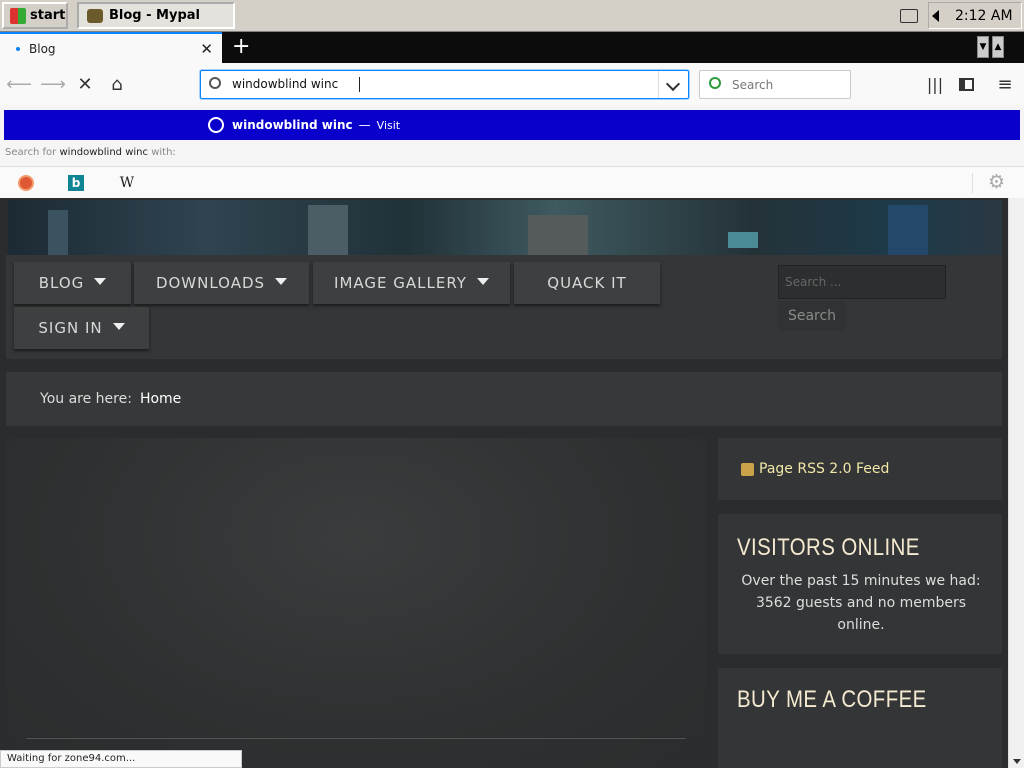 This screenshot has height=768, width=1024. Describe the element at coordinates (127, 183) in the screenshot. I see `wikipedia-icon: W` at that location.